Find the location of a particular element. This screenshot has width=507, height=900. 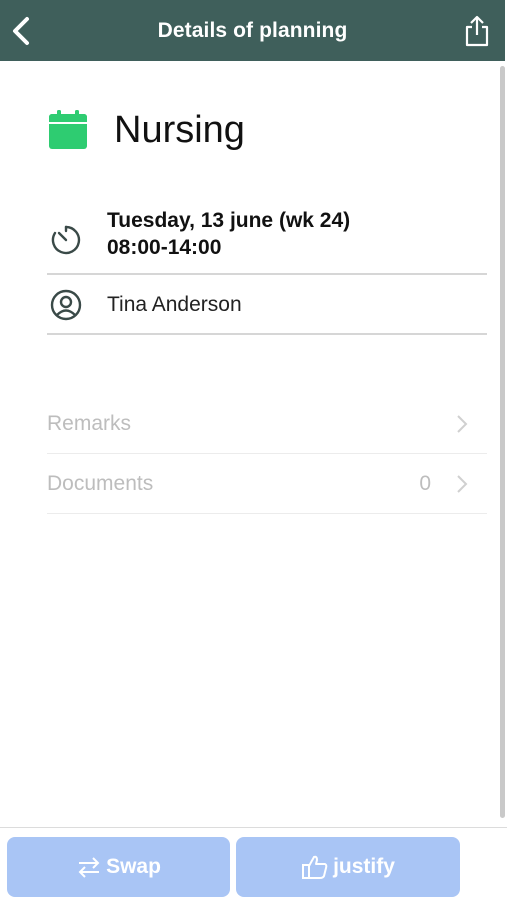

user-circle-icon is located at coordinates (66, 305).